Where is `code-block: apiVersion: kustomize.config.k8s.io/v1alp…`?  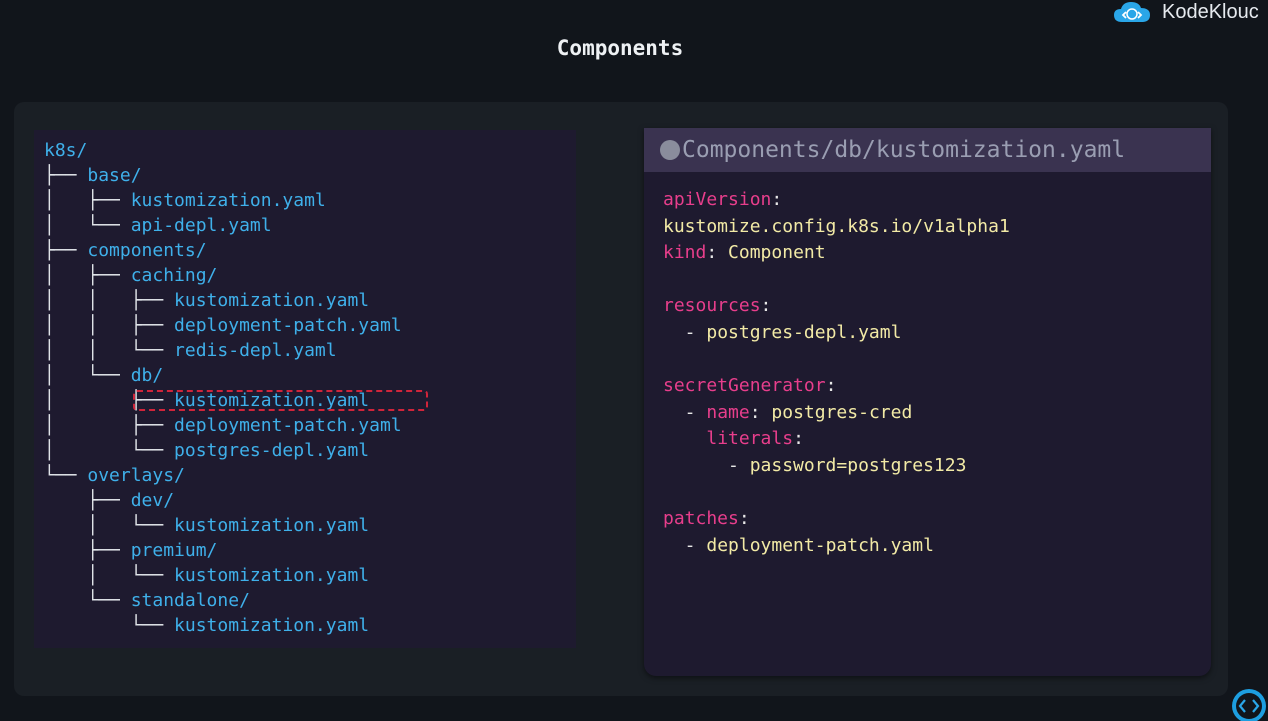
code-block: apiVersion: kustomize.config.k8s.io/v1alp… is located at coordinates (836, 373).